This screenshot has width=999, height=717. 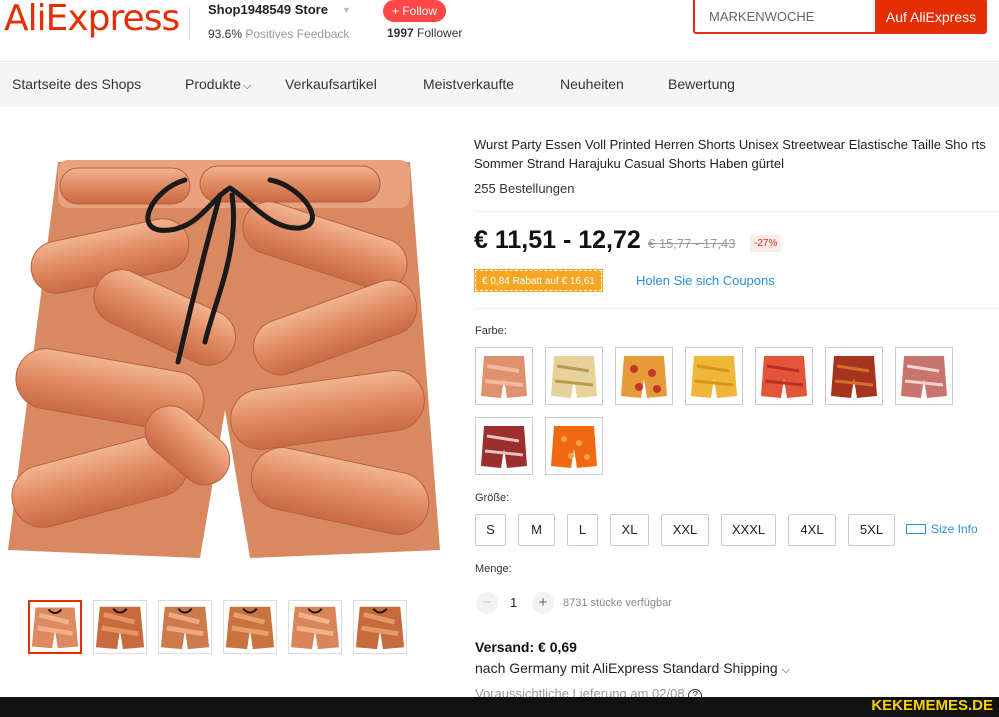 I want to click on feedback-label: Positives Feedback, so click(x=297, y=34).